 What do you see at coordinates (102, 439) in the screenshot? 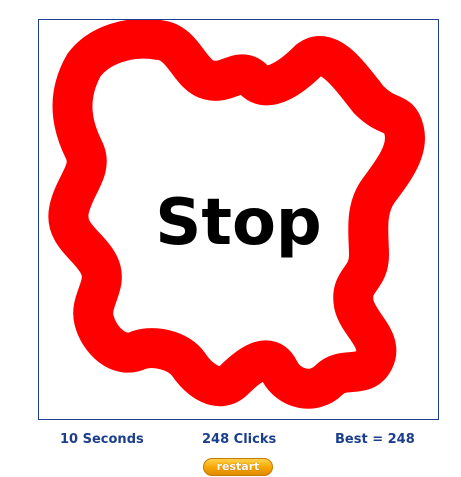
I see `seconds-counter: 10 Seconds` at bounding box center [102, 439].